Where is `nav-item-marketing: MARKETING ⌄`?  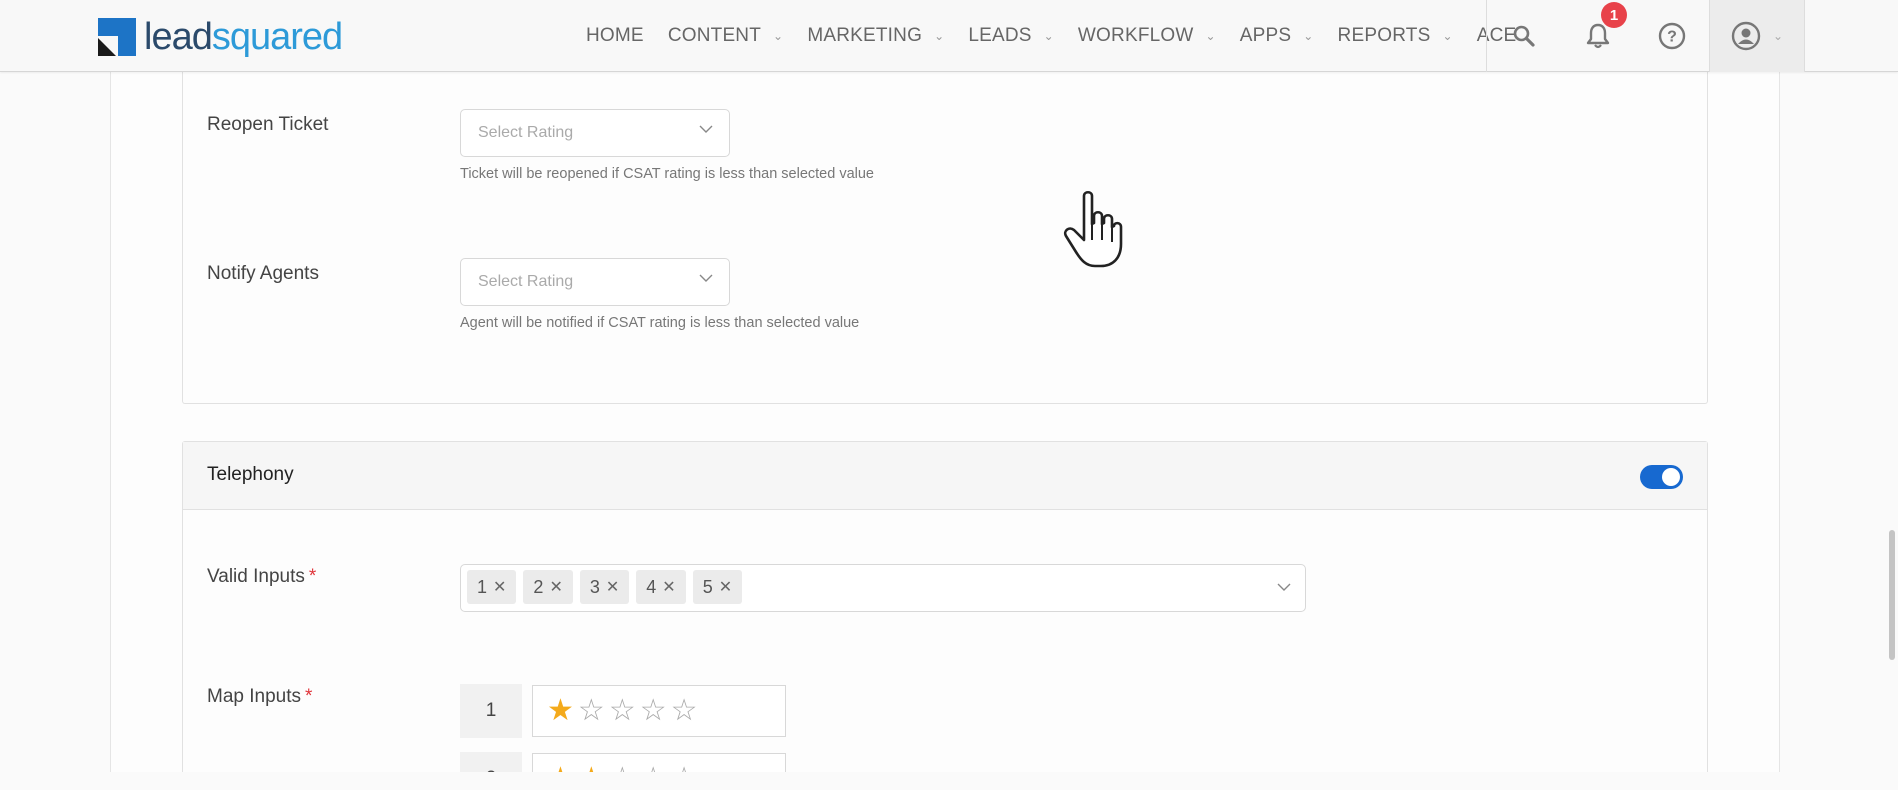 nav-item-marketing: MARKETING ⌄ is located at coordinates (875, 36).